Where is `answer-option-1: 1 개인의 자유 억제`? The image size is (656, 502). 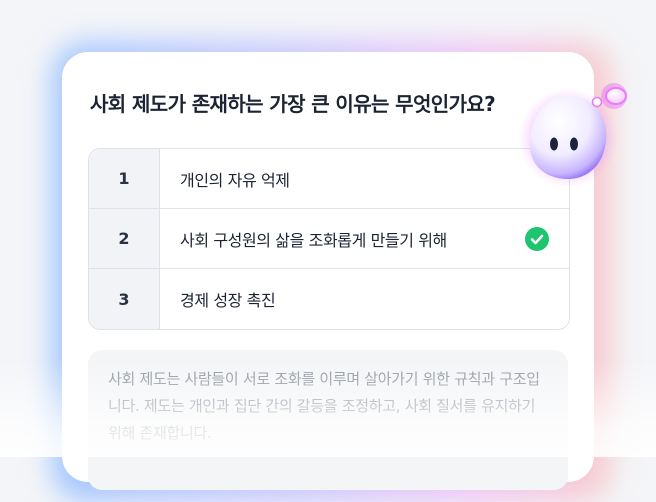
answer-option-1: 1 개인의 자유 억제 is located at coordinates (329, 179).